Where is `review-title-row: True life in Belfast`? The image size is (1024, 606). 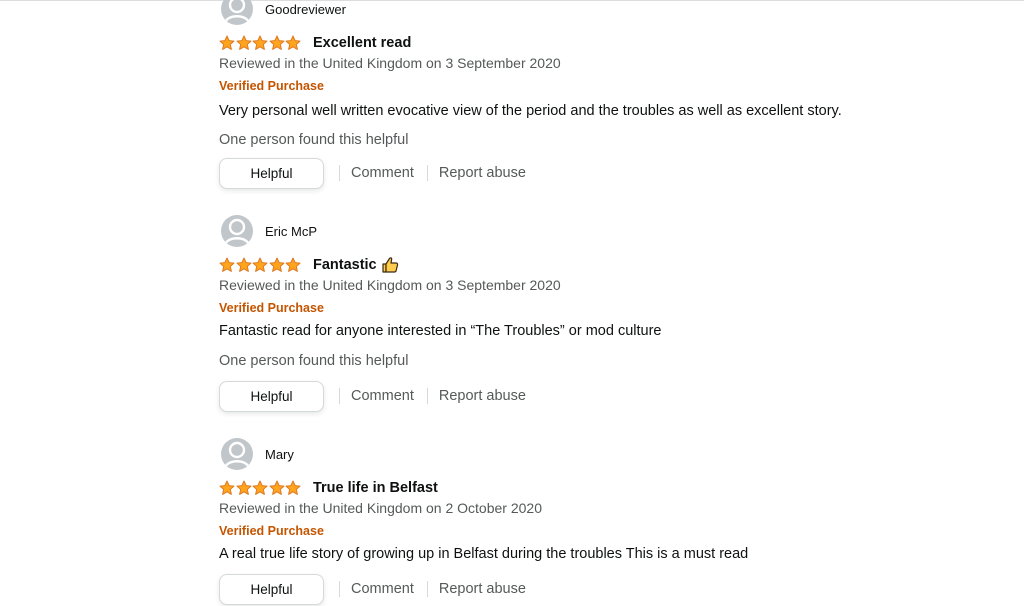
review-title-row: True life in Belfast is located at coordinates (328, 488).